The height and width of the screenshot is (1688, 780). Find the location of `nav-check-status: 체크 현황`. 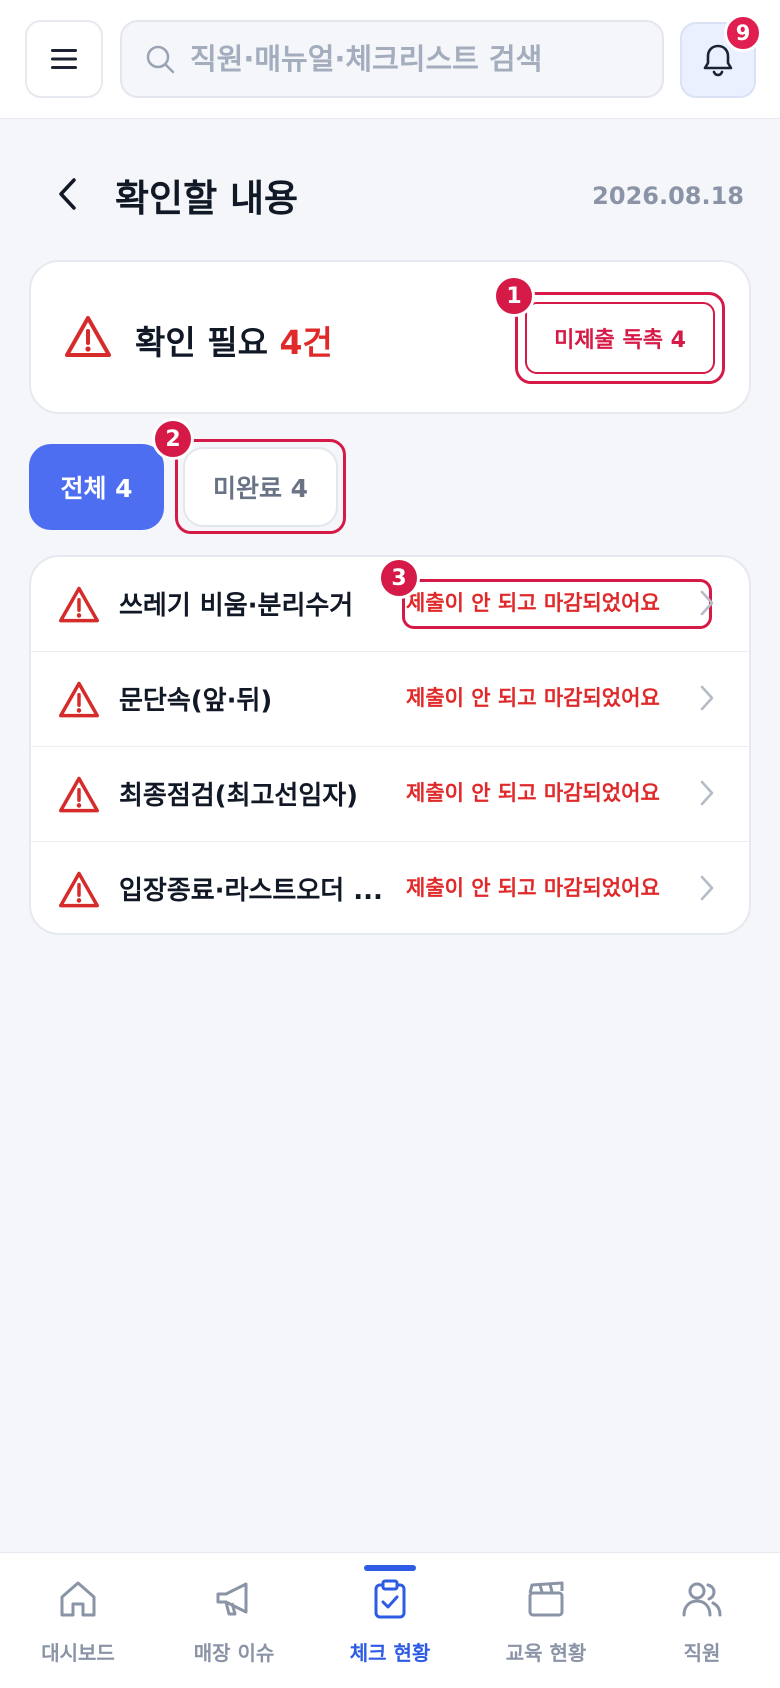

nav-check-status: 체크 현황 is located at coordinates (390, 1620).